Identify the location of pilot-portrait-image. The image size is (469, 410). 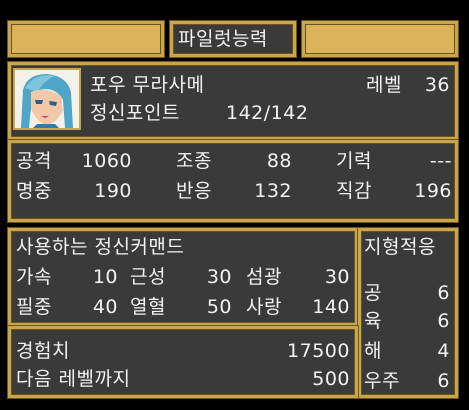
(47, 99).